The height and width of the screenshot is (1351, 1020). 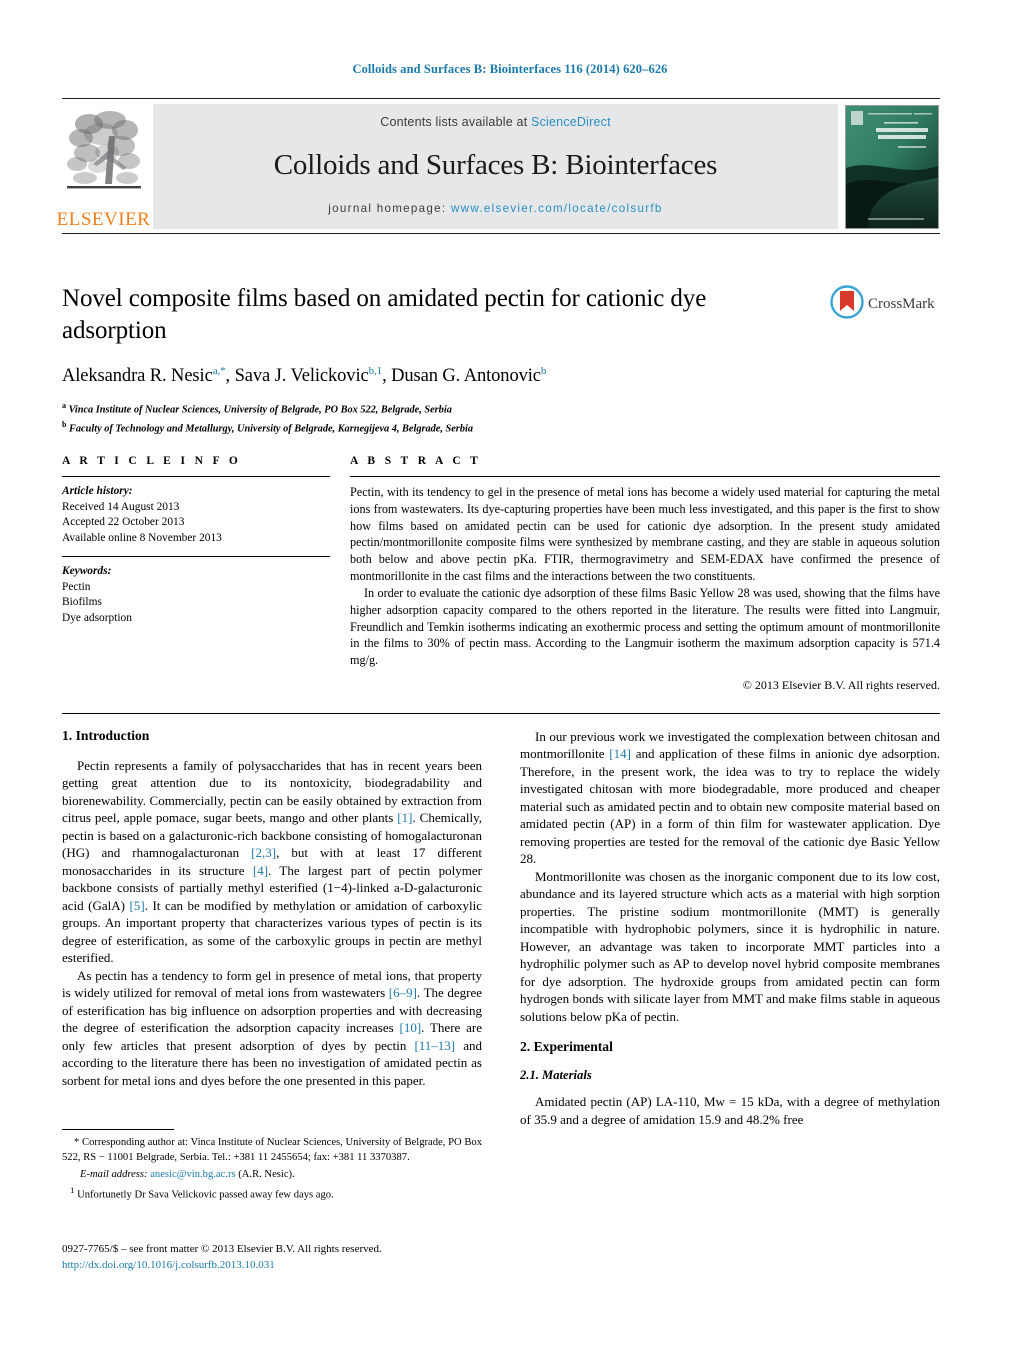 What do you see at coordinates (556, 1075) in the screenshot?
I see `subsection-heading-materials: 2.1. Materials` at bounding box center [556, 1075].